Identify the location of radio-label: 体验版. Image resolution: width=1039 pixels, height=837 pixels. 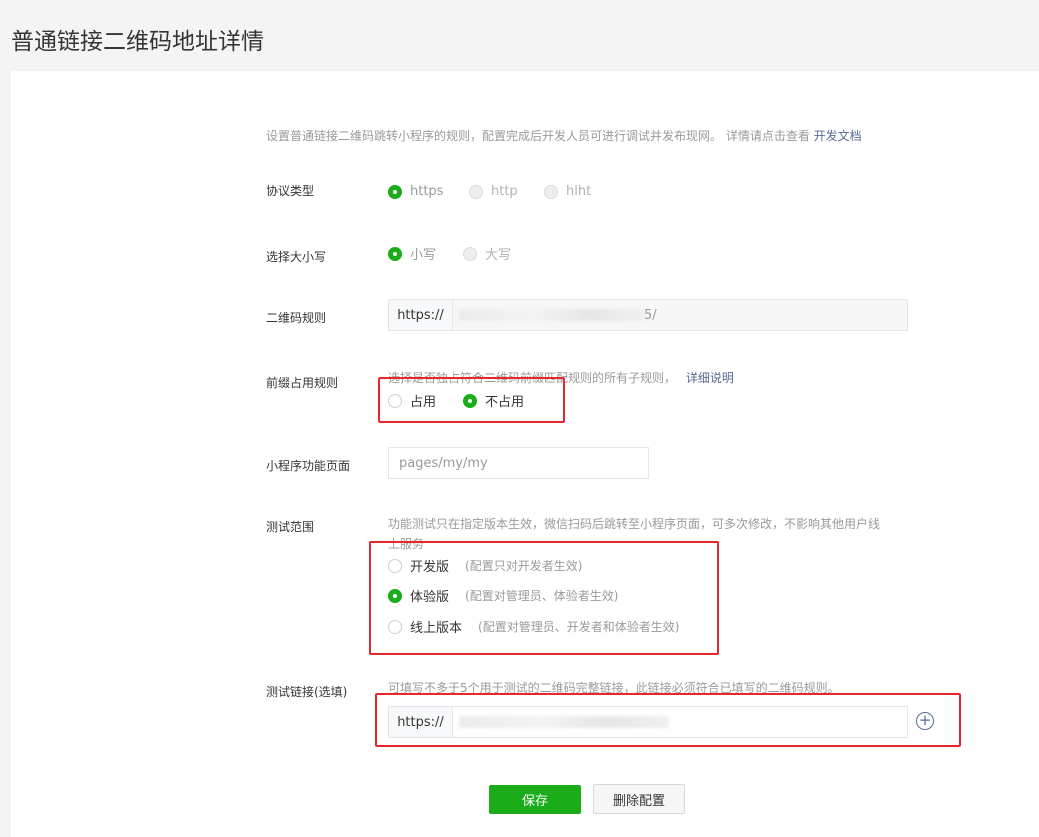
(430, 597).